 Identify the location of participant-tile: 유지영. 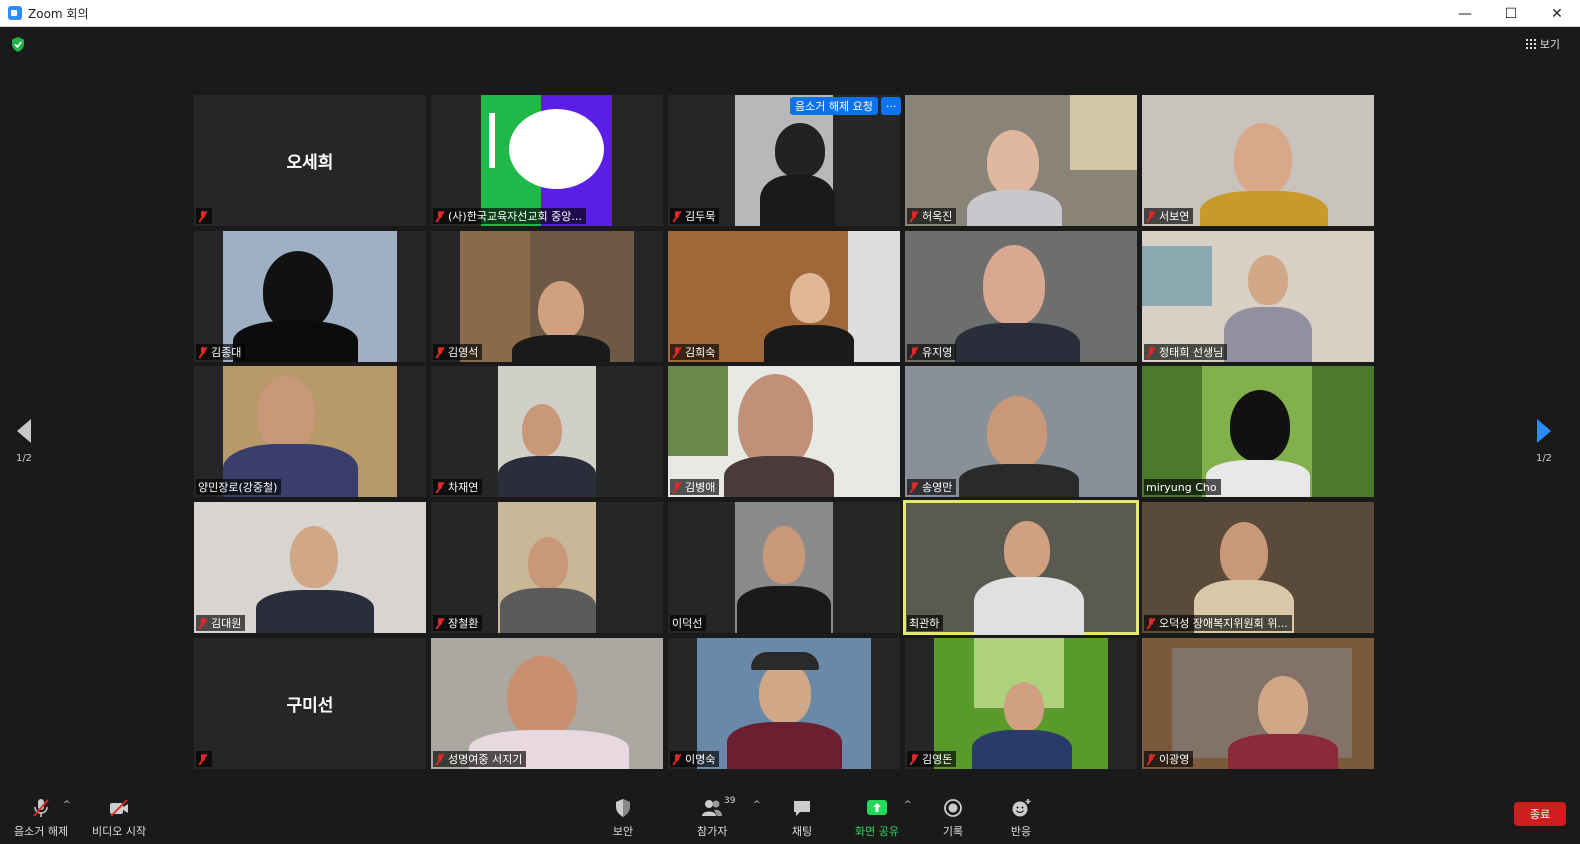
(1021, 296).